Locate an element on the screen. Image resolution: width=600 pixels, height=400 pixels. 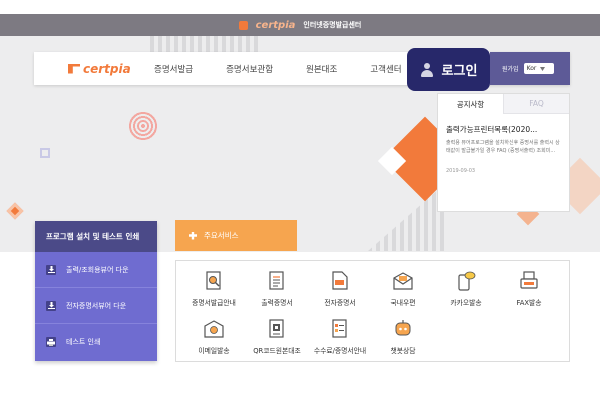
fax-icon is located at coordinates (529, 281).